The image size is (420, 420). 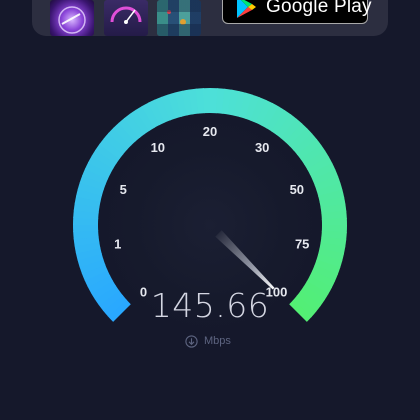 What do you see at coordinates (262, 147) in the screenshot?
I see `gauge-scale-label: 30` at bounding box center [262, 147].